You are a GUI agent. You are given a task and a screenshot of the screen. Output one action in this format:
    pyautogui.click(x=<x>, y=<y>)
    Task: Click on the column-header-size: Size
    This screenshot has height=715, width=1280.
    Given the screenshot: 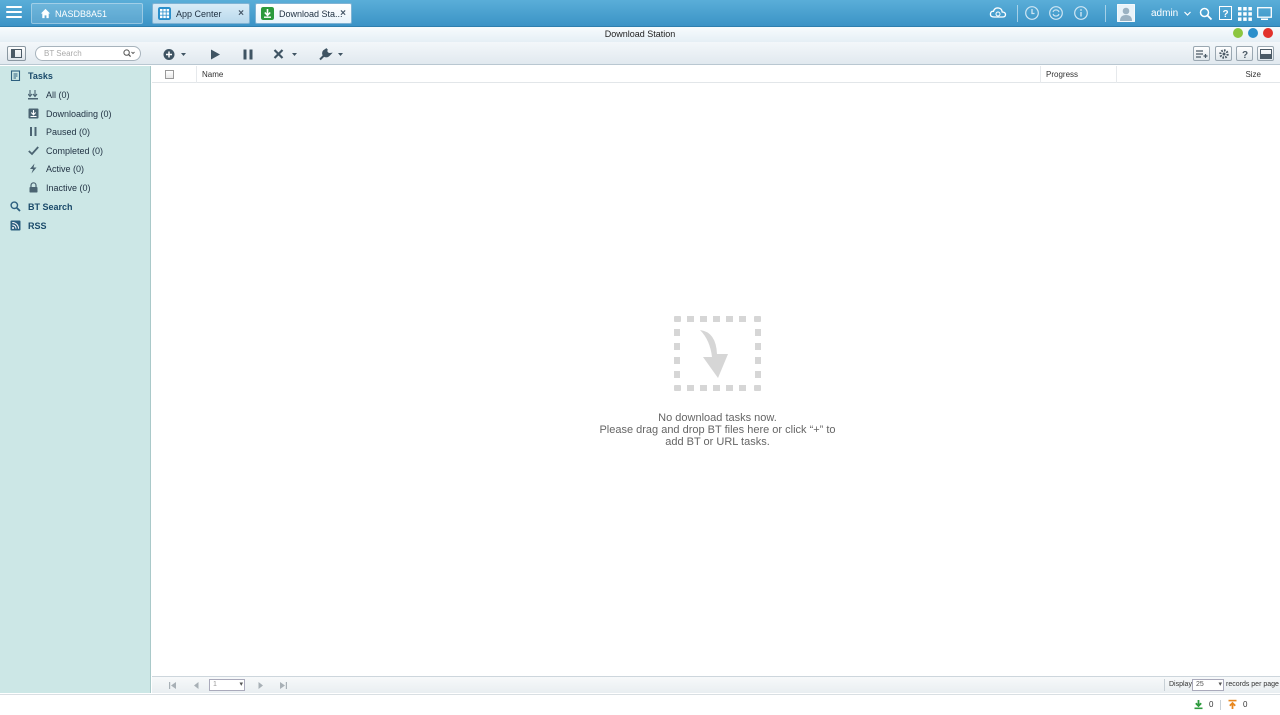 What is the action you would take?
    pyautogui.click(x=1253, y=74)
    